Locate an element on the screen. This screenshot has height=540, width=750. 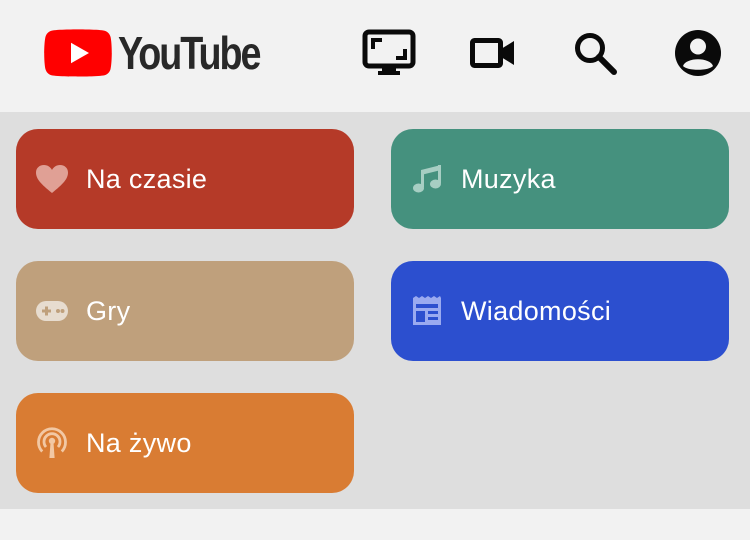
cast-button is located at coordinates (389, 53).